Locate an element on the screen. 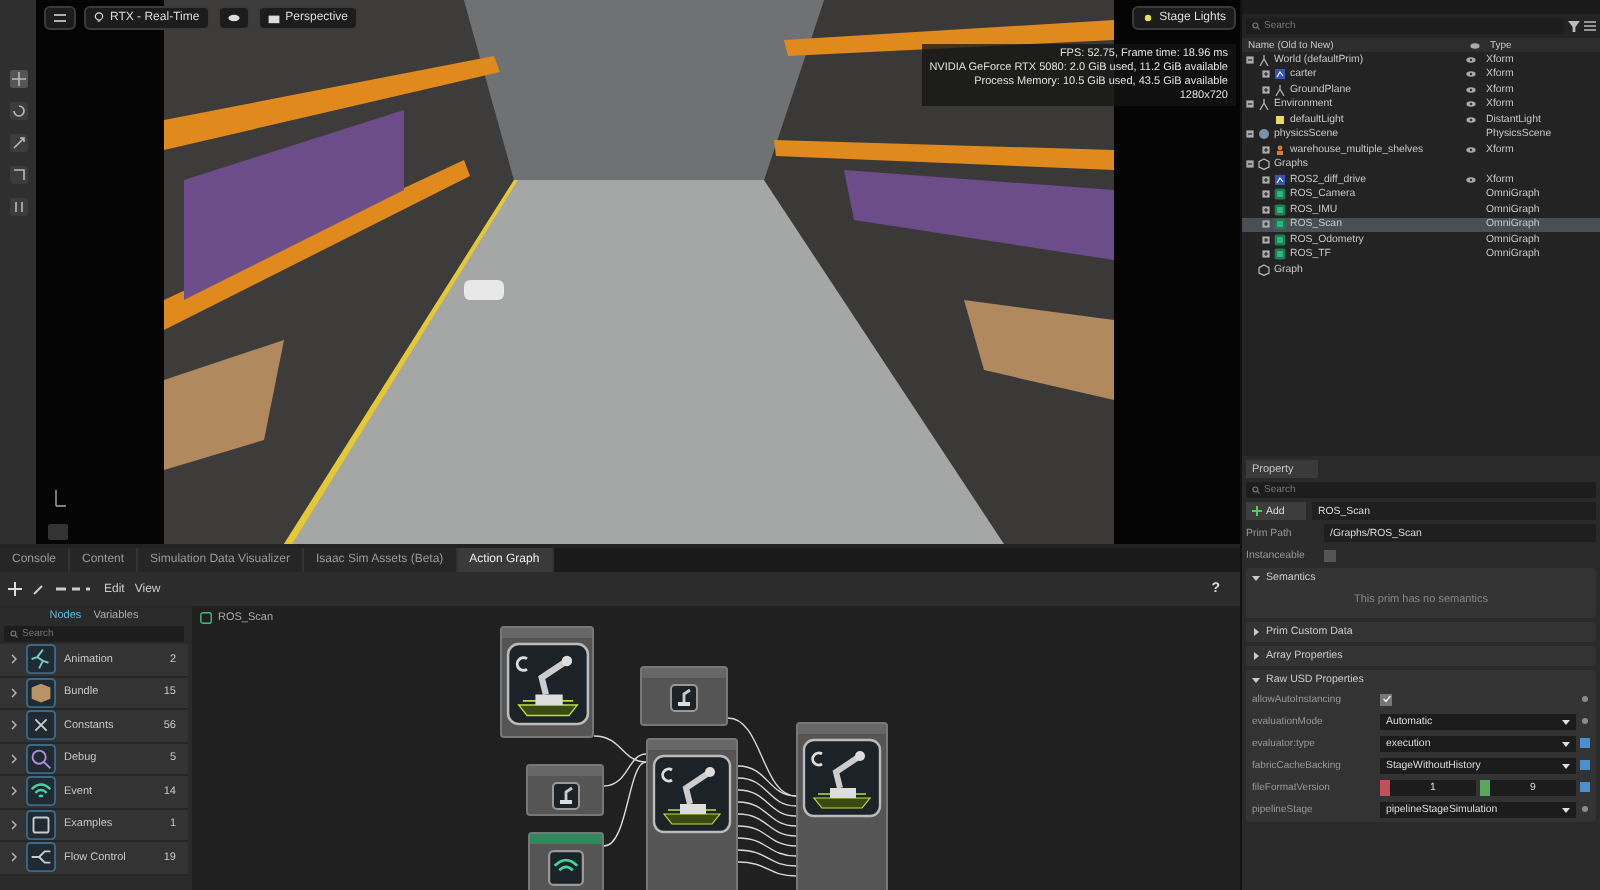 This screenshot has height=890, width=1600. layout-icon is located at coordinates (74, 589).